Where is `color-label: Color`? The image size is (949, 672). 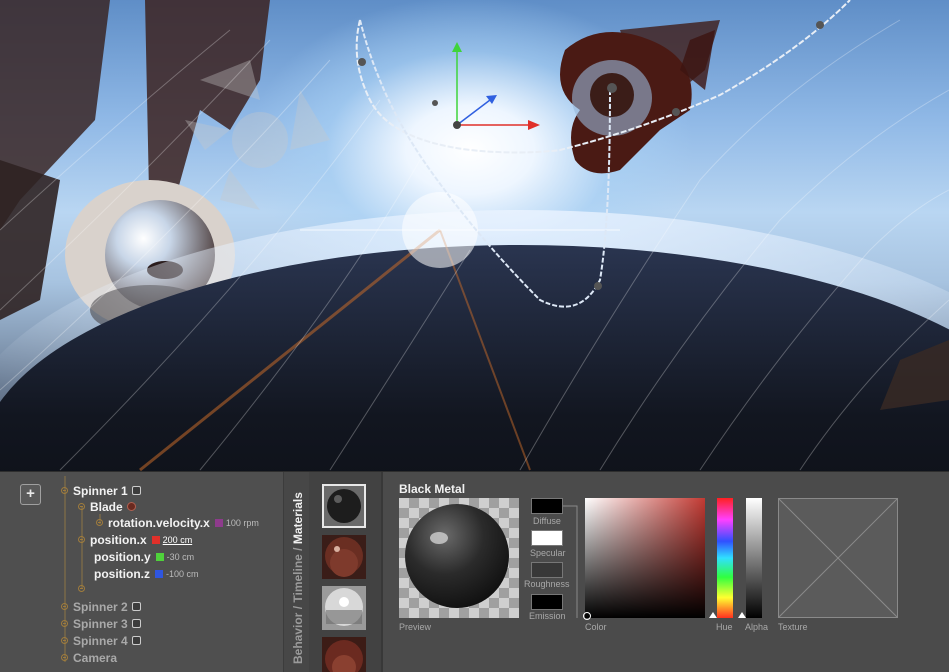 color-label: Color is located at coordinates (596, 627).